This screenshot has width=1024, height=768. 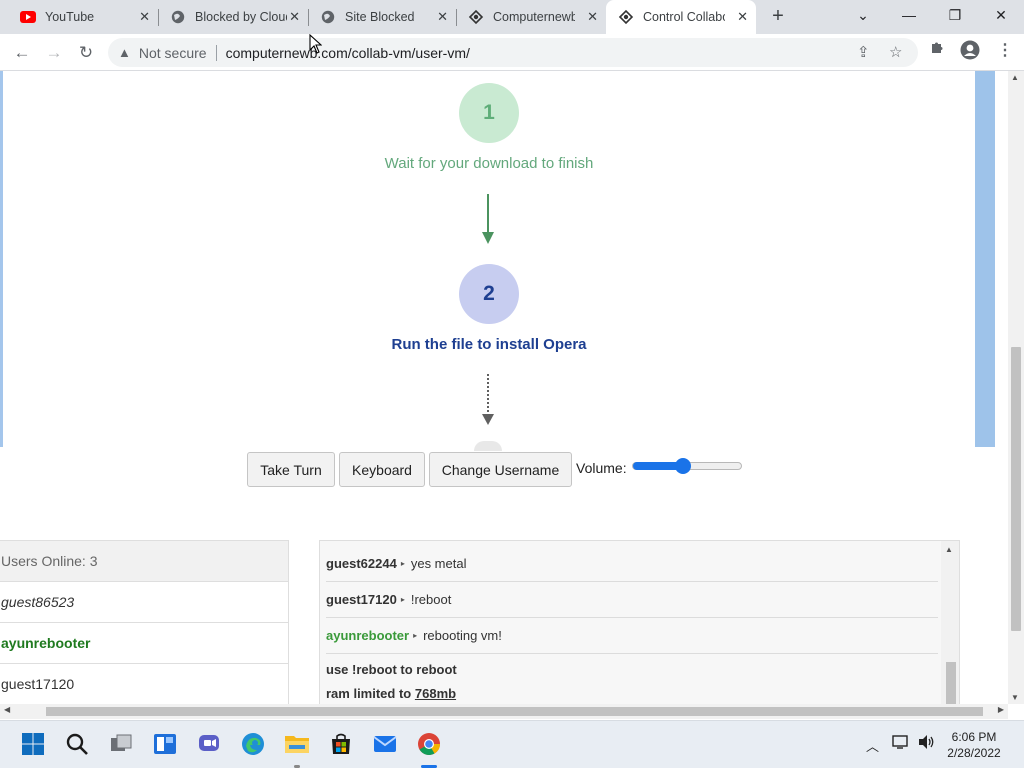 What do you see at coordinates (488, 214) in the screenshot?
I see `arrow-down-solid` at bounding box center [488, 214].